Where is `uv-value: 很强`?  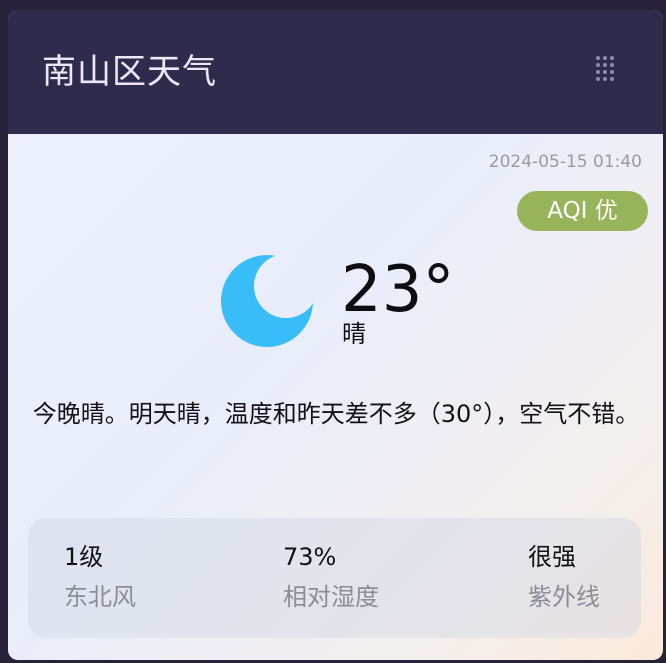 uv-value: 很强 is located at coordinates (552, 557).